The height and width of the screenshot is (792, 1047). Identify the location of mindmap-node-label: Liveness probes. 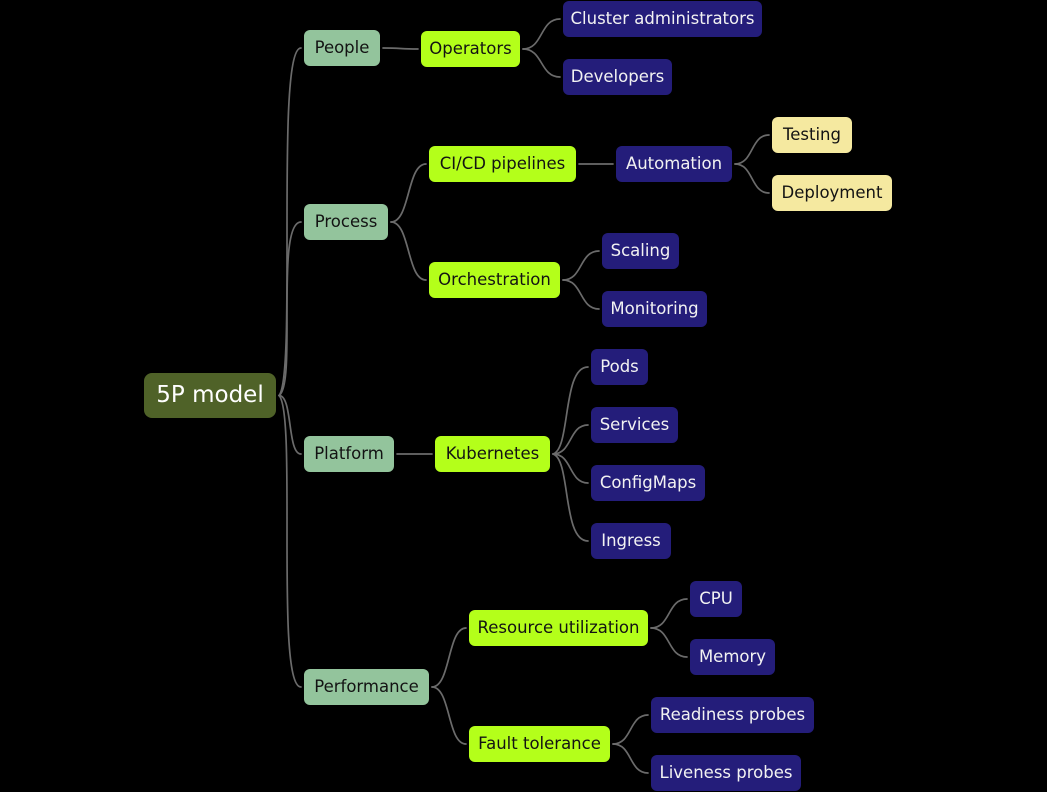
(726, 772).